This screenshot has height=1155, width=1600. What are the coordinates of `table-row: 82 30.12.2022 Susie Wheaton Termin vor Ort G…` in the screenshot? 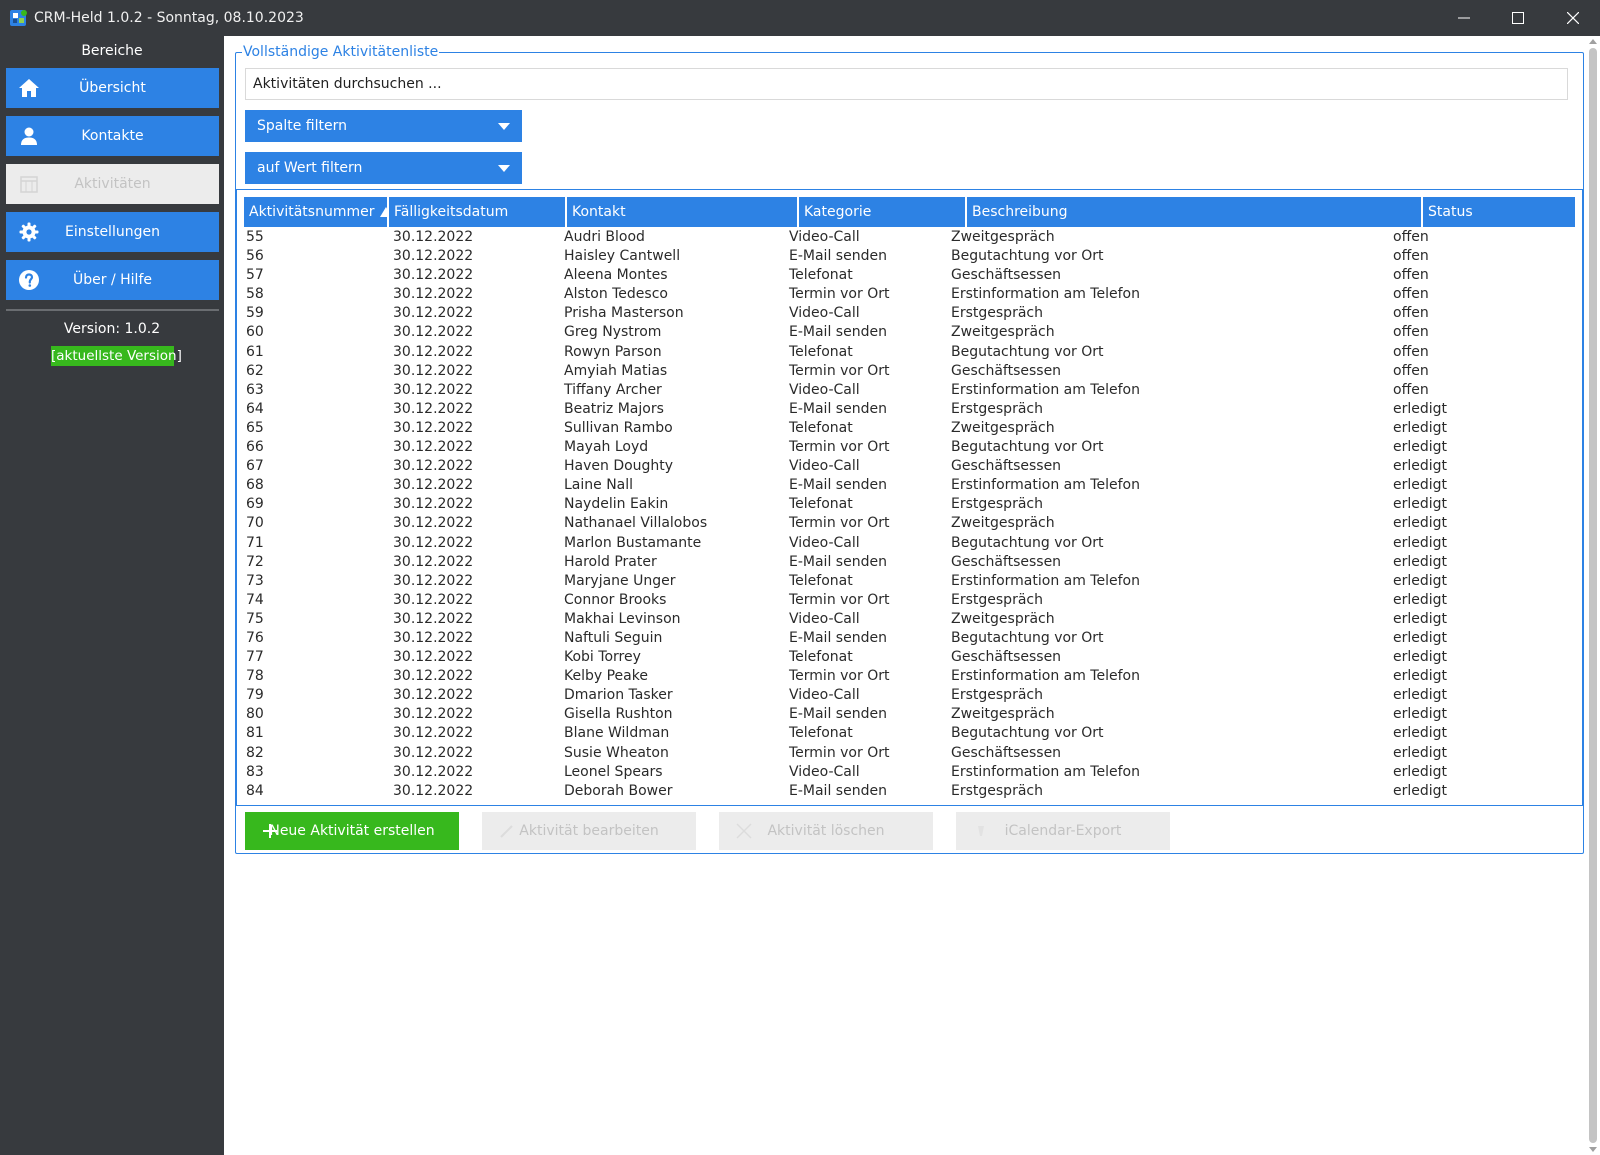 It's located at (909, 753).